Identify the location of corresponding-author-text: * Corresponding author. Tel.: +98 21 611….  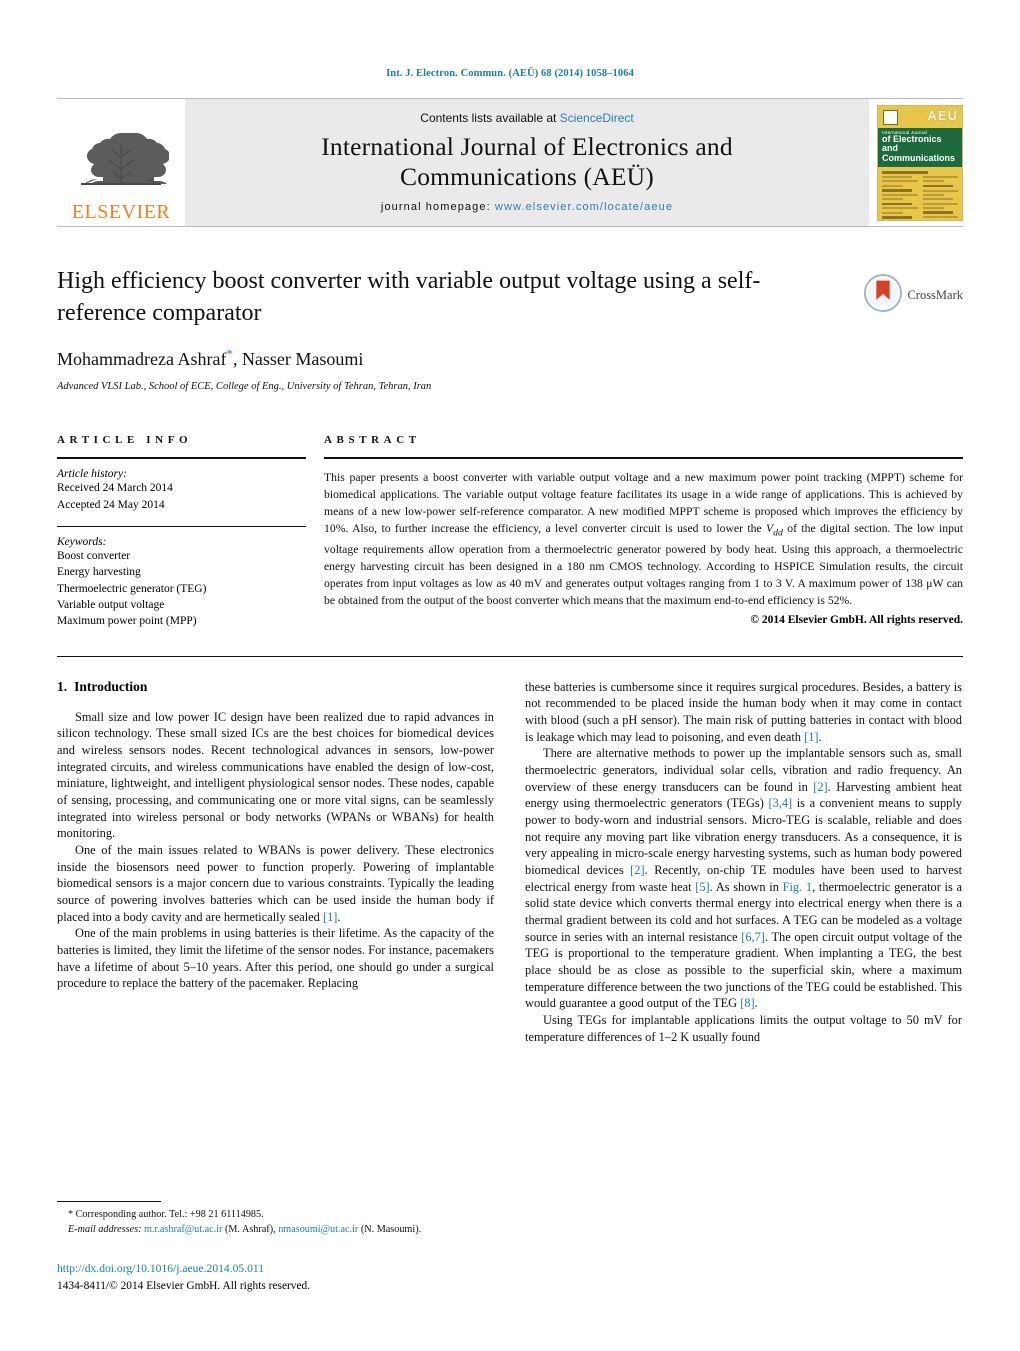
(166, 1215).